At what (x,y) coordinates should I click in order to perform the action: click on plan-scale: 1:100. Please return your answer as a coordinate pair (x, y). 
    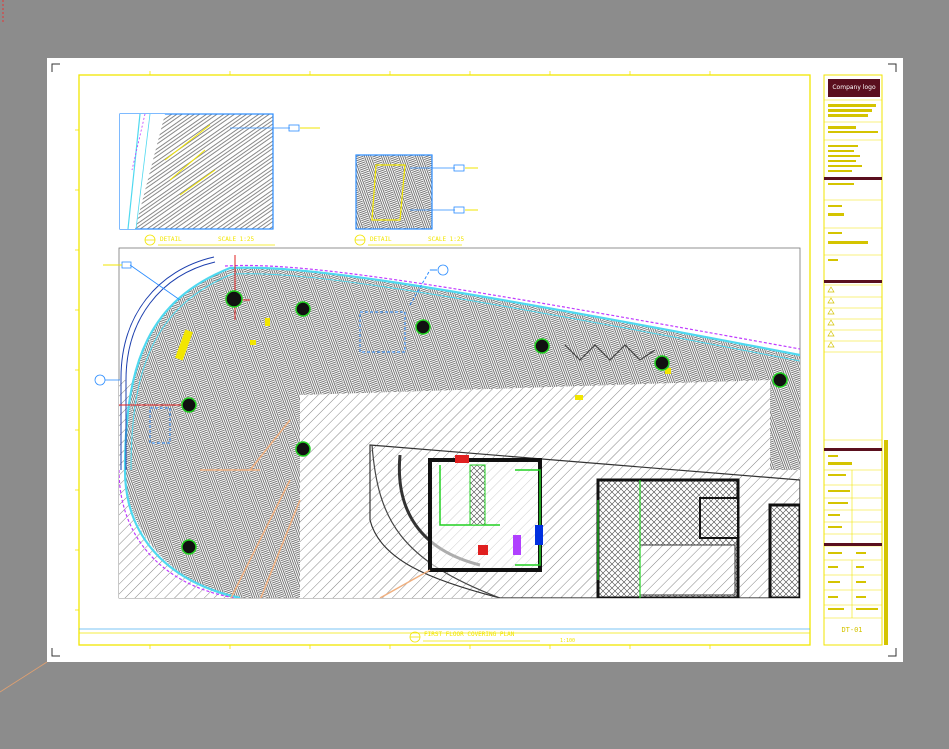
    Looking at the image, I should click on (568, 641).